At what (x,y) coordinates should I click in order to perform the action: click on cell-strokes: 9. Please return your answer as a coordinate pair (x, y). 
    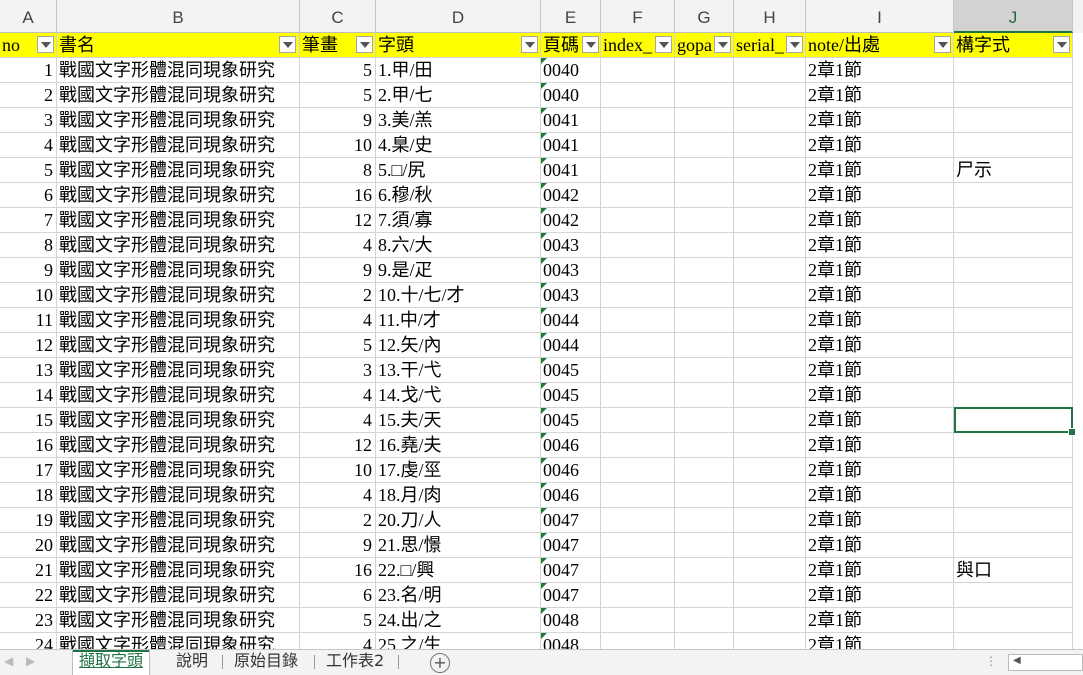
    Looking at the image, I should click on (338, 120).